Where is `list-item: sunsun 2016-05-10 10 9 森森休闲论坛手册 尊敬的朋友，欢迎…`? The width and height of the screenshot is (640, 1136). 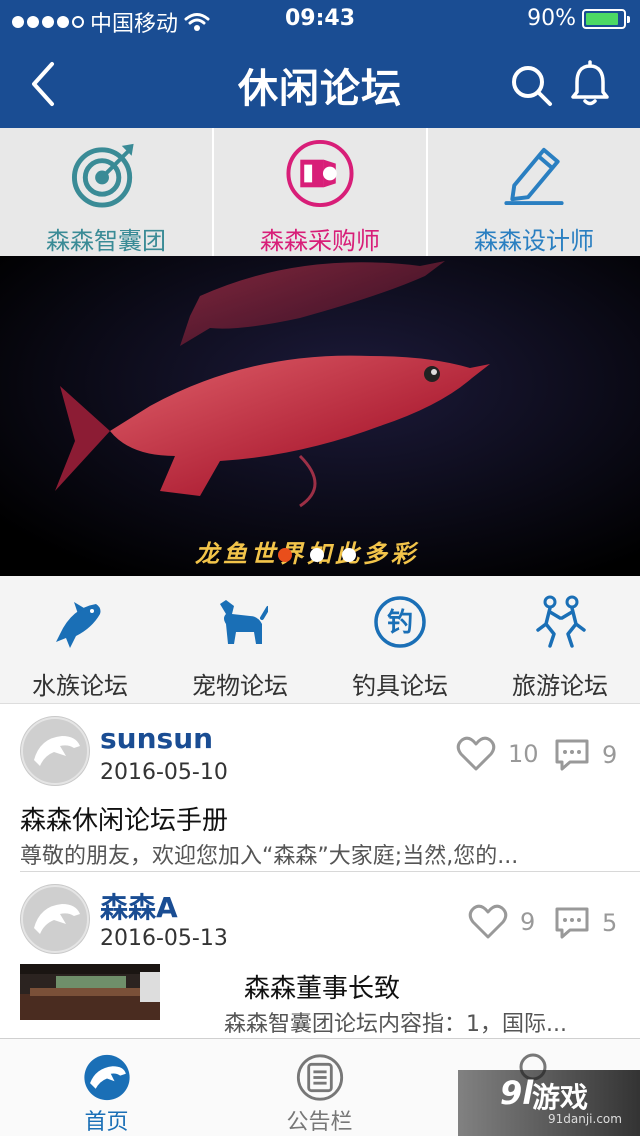 list-item: sunsun 2016-05-10 10 9 森森休闲论坛手册 尊敬的朋友，欢迎… is located at coordinates (320, 788).